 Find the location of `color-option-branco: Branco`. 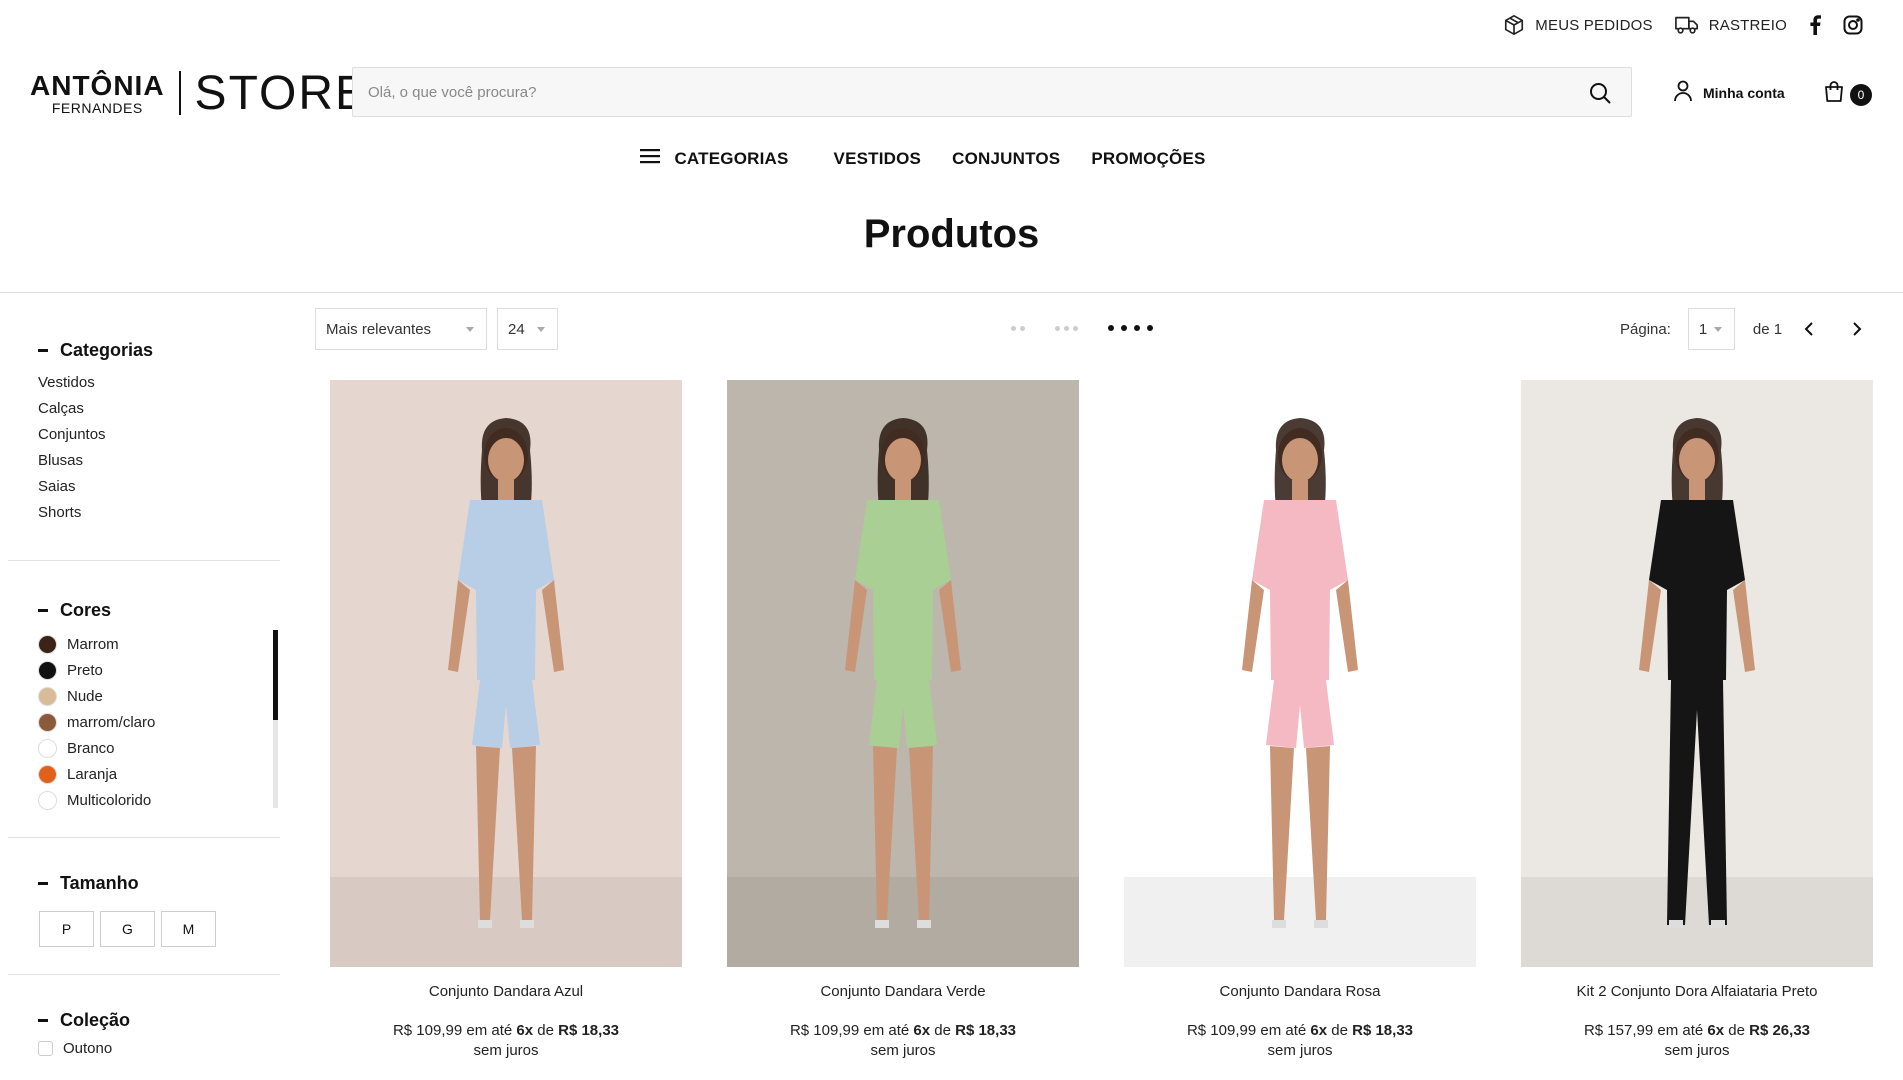

color-option-branco: Branco is located at coordinates (159, 748).